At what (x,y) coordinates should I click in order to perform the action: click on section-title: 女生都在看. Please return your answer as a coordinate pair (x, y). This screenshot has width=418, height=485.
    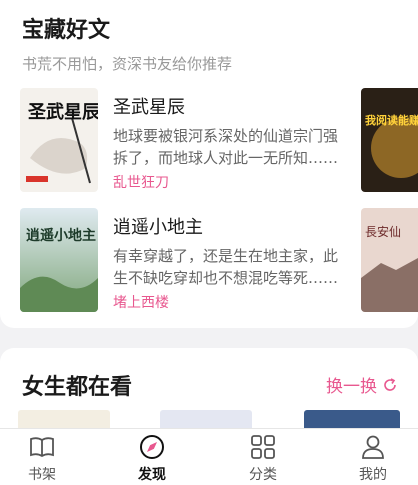
    Looking at the image, I should click on (77, 387).